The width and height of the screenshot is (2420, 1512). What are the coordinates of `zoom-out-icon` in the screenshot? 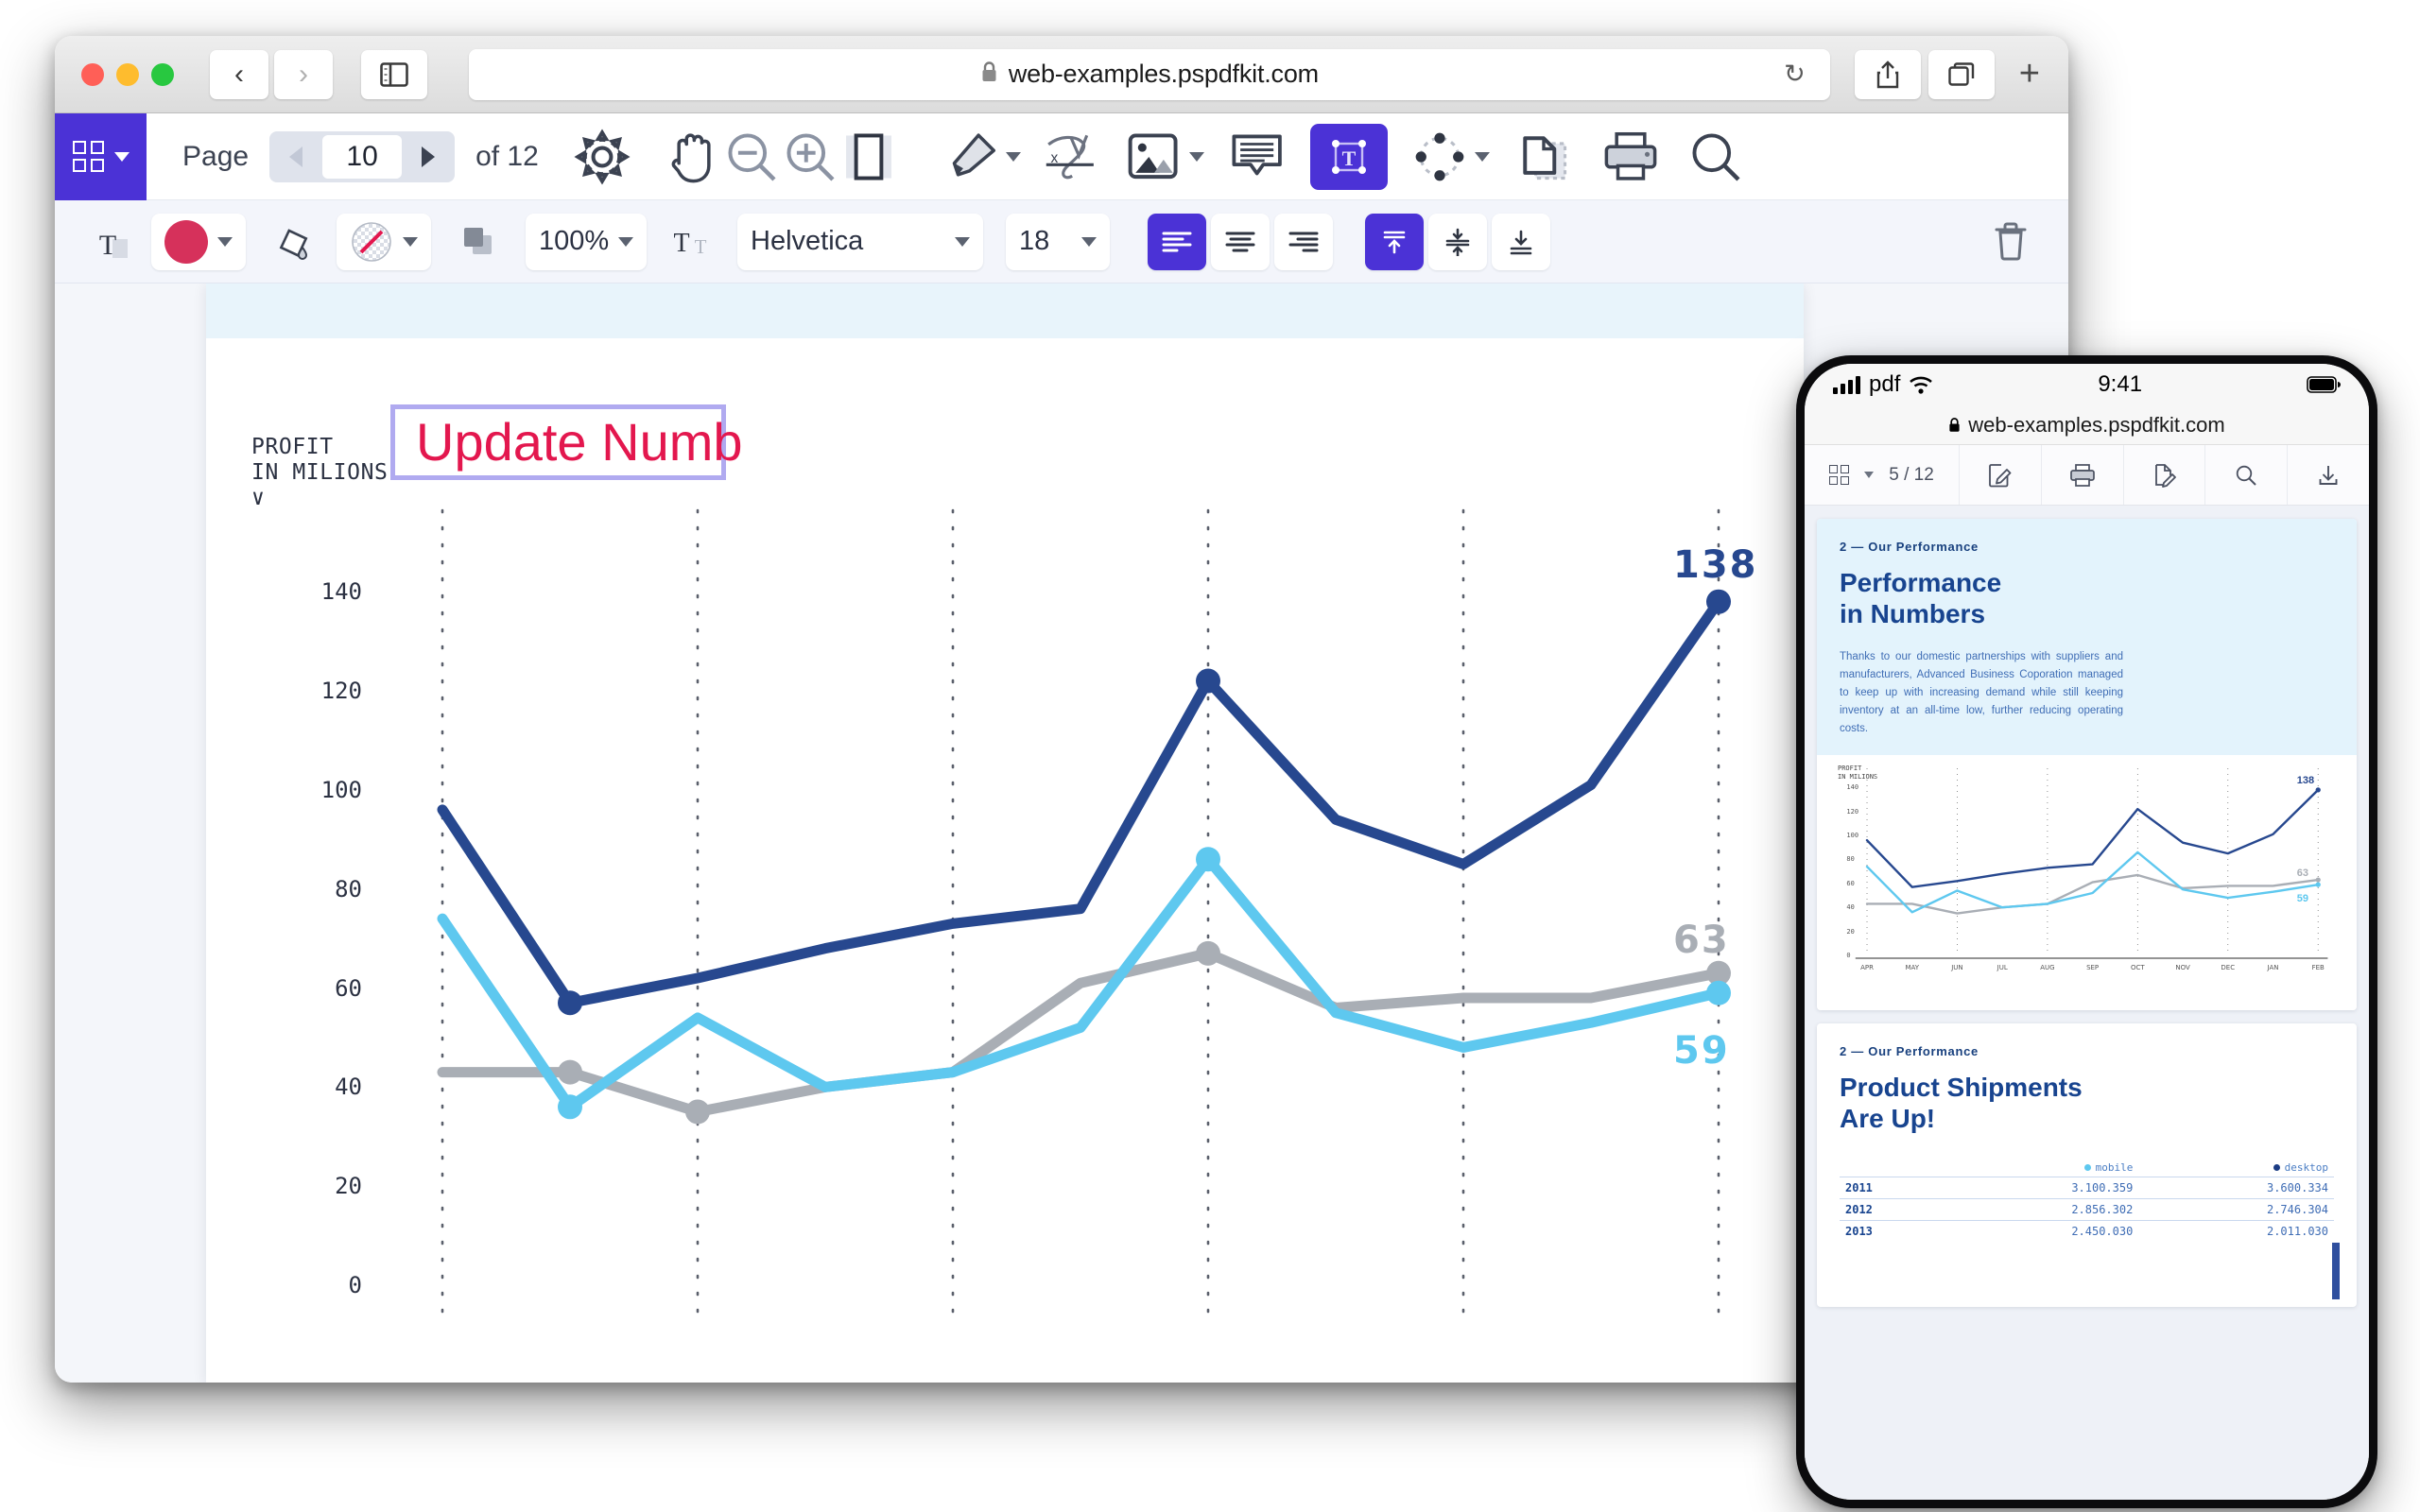 It's located at (752, 156).